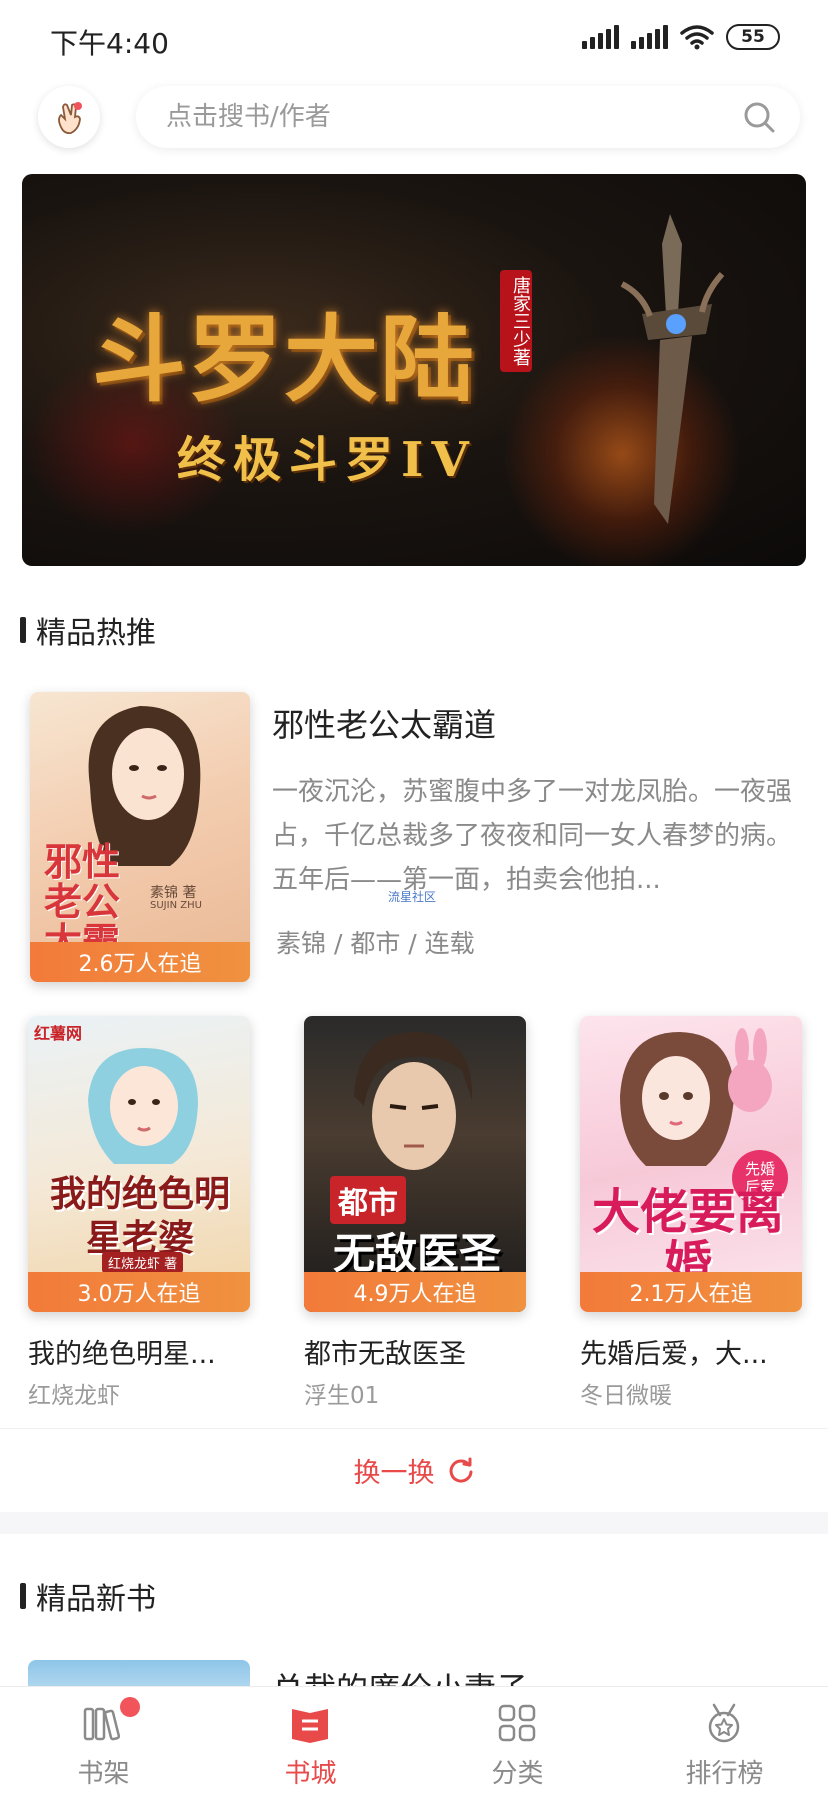 The width and height of the screenshot is (828, 1794). Describe the element at coordinates (691, 1164) in the screenshot. I see `book-cover: 先婚后爱 大佬要离婚 2.1万人在追` at that location.